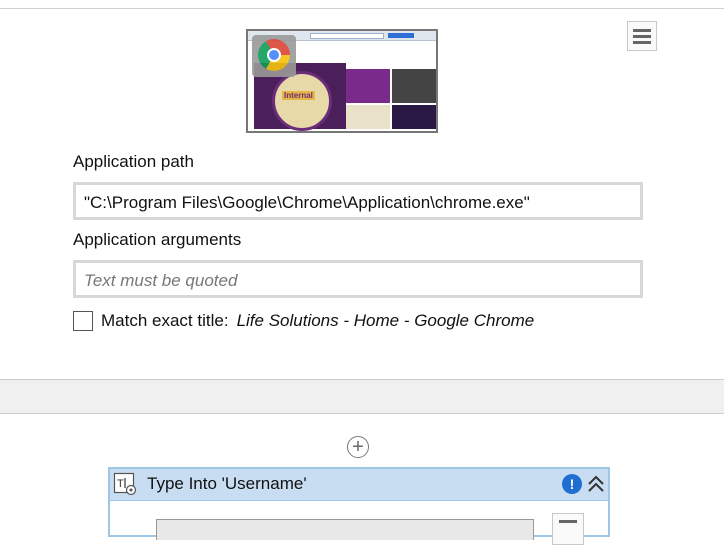 The width and height of the screenshot is (724, 545). Describe the element at coordinates (125, 484) in the screenshot. I see `type-into-icon: T` at that location.